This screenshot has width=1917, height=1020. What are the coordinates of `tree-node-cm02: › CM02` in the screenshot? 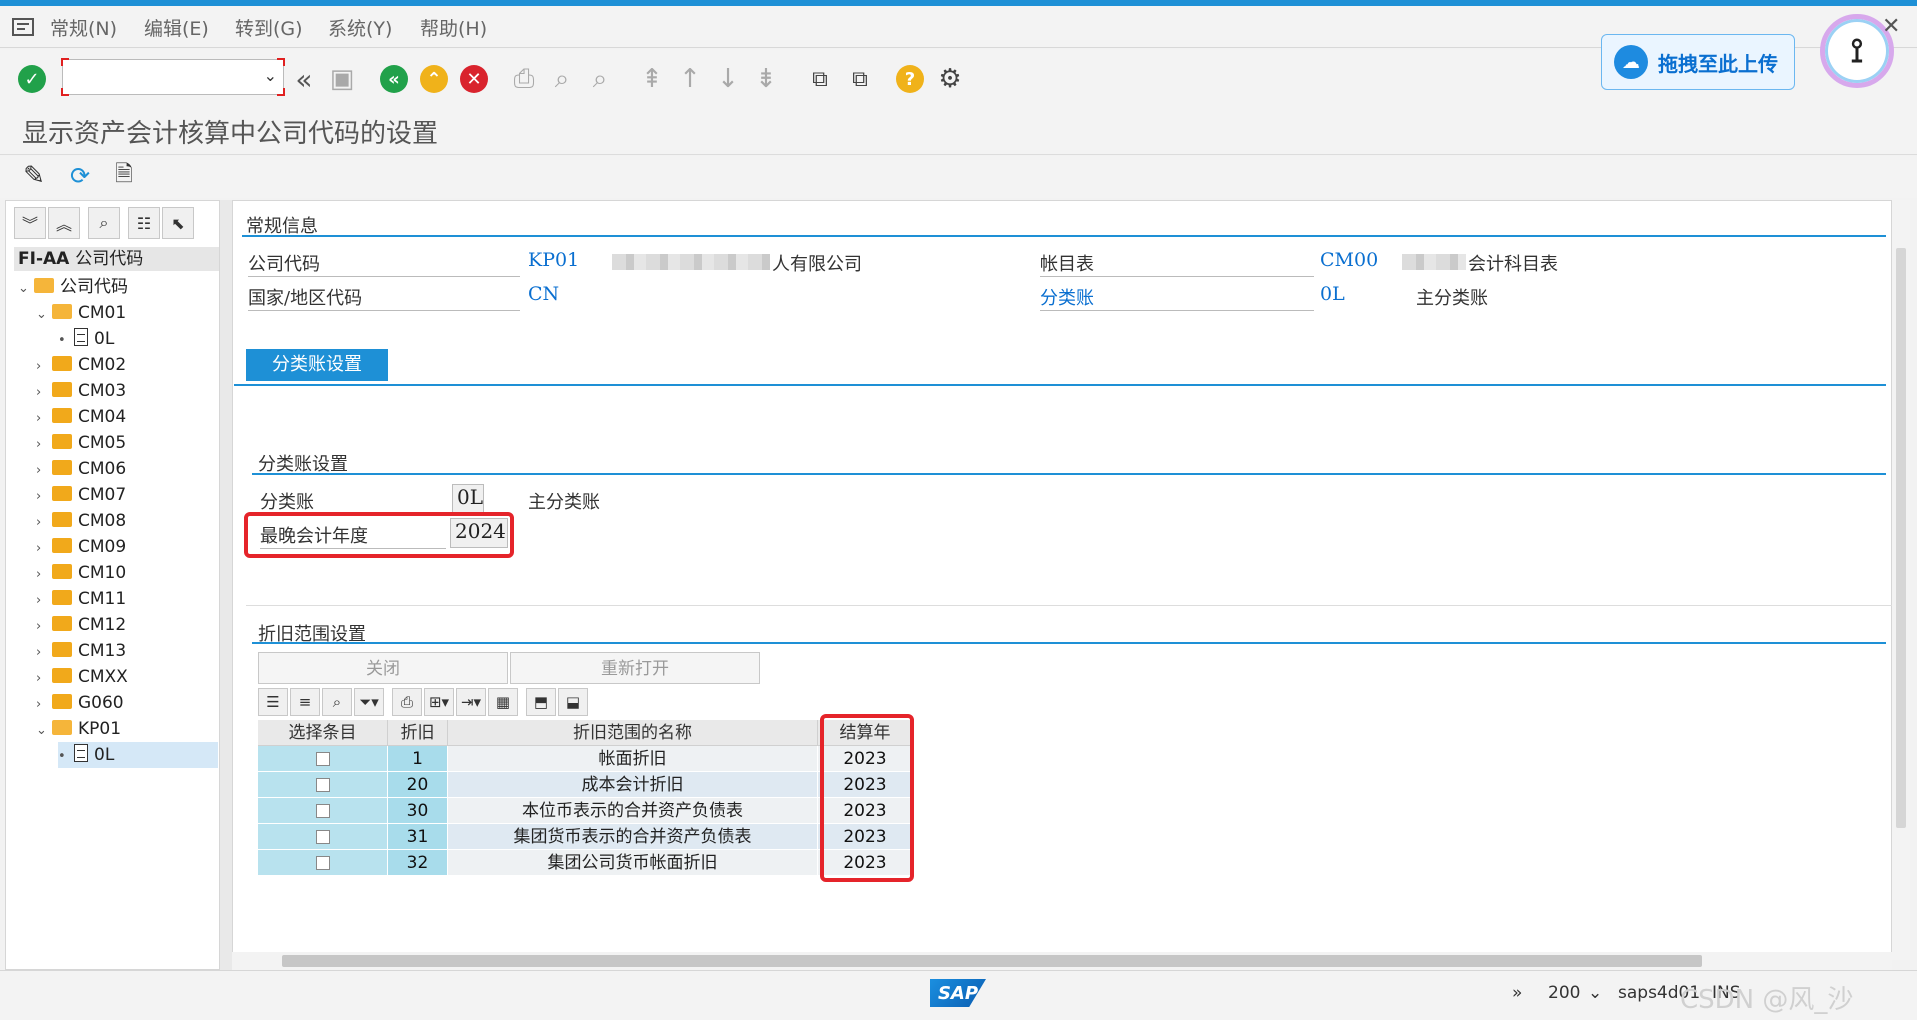 It's located at (81, 365).